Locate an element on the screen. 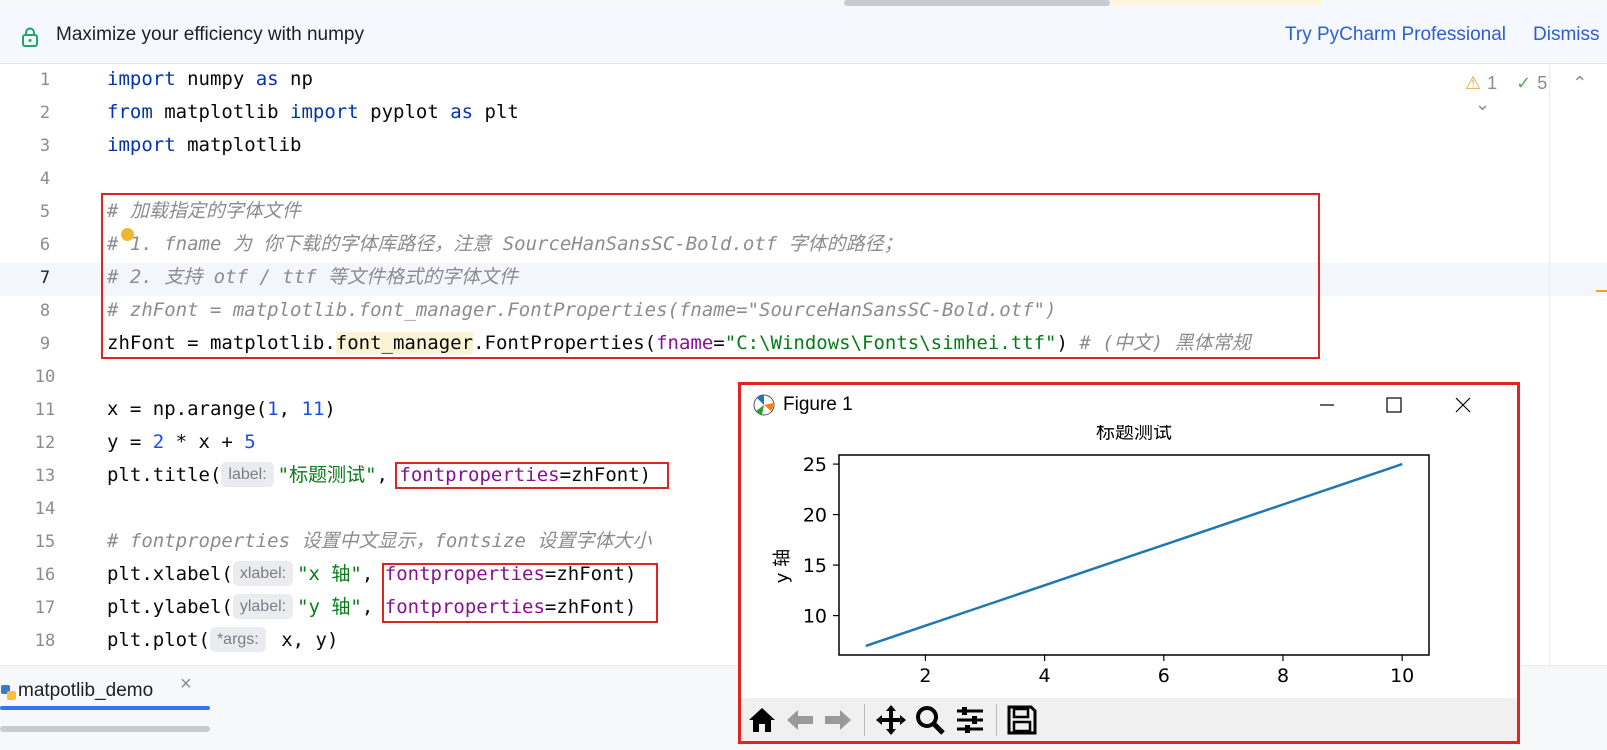 The height and width of the screenshot is (750, 1607). line-number: 16 is located at coordinates (45, 575).